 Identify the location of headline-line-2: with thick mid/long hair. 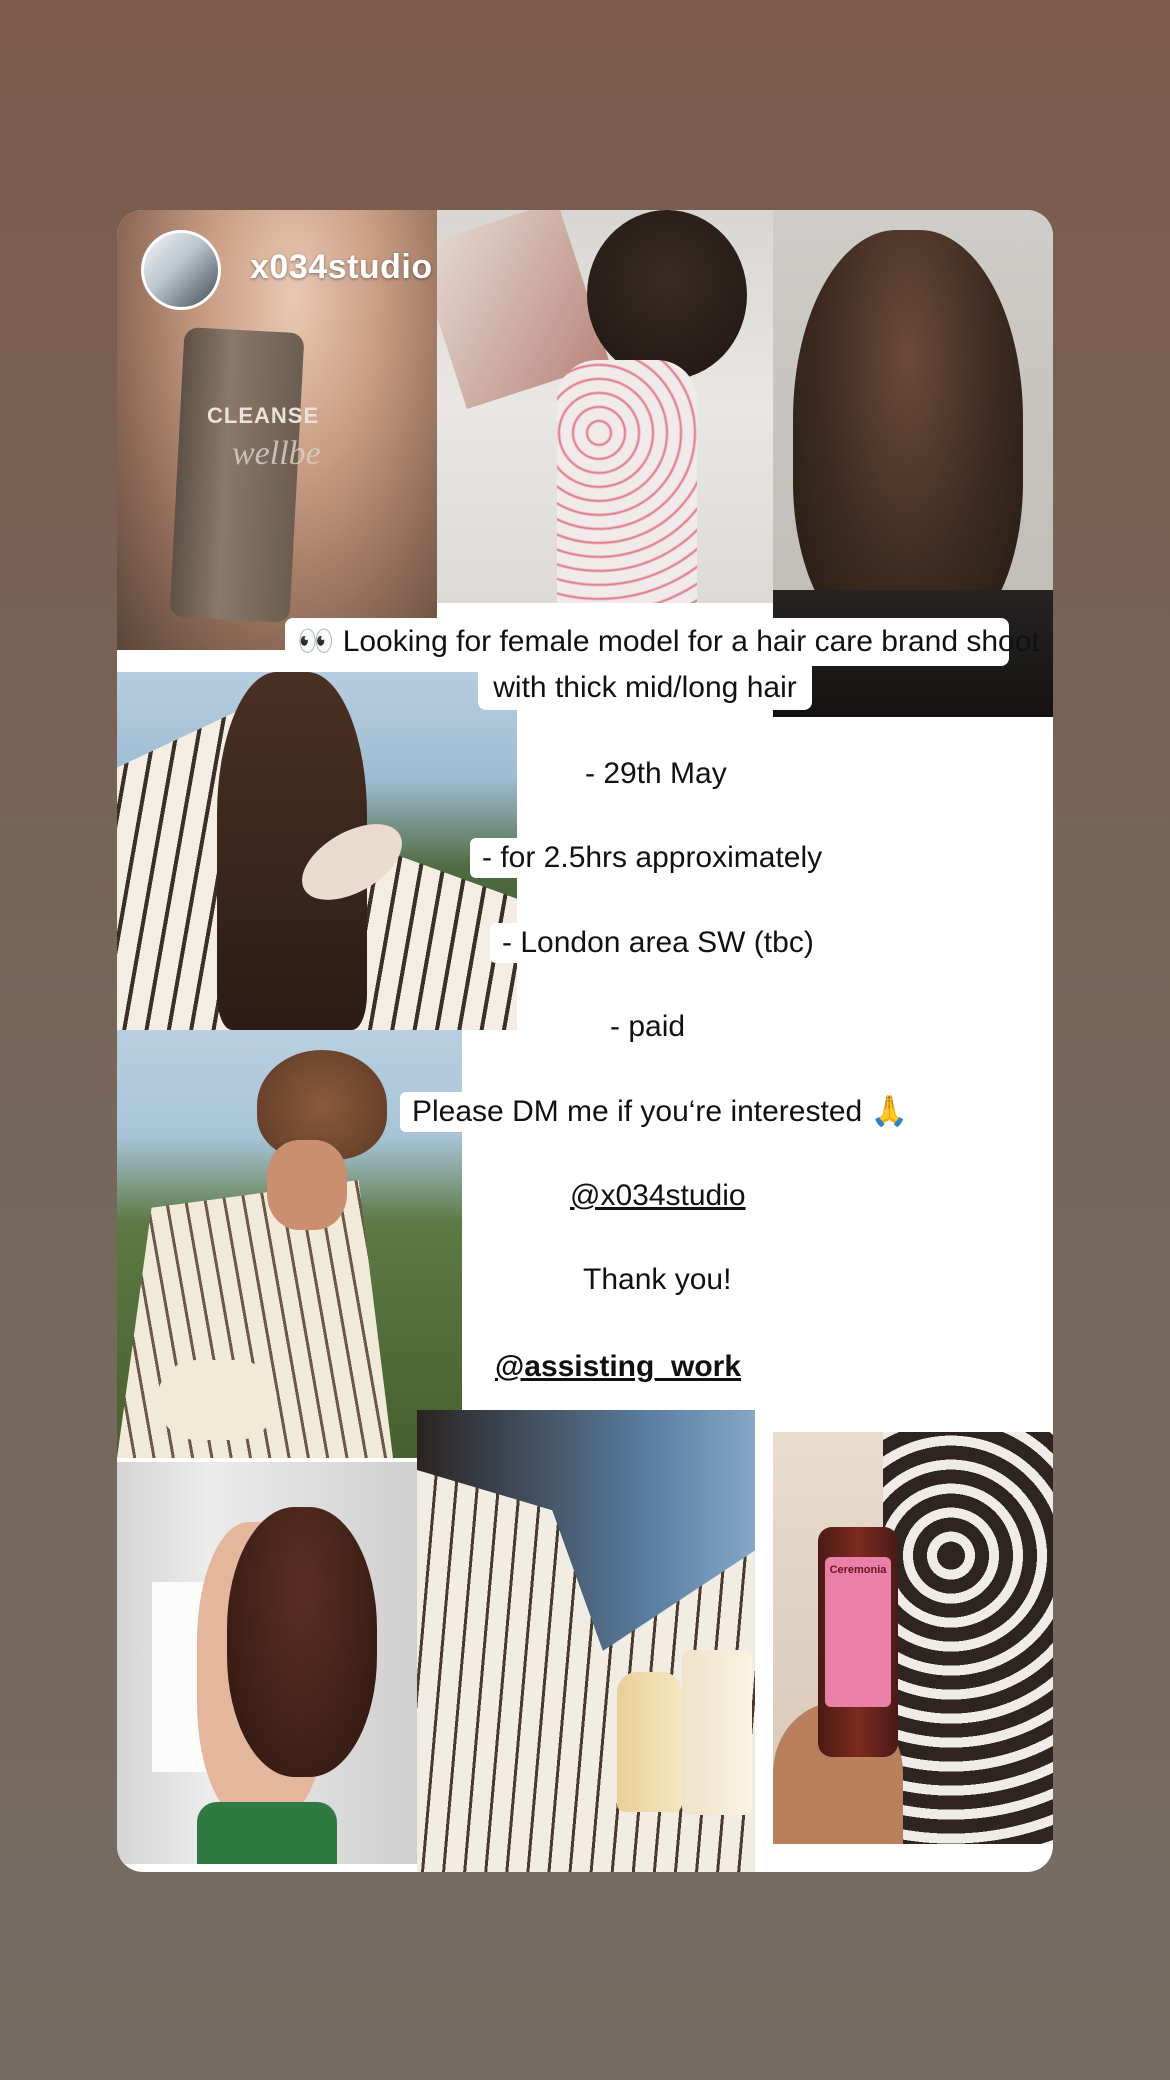
(645, 688).